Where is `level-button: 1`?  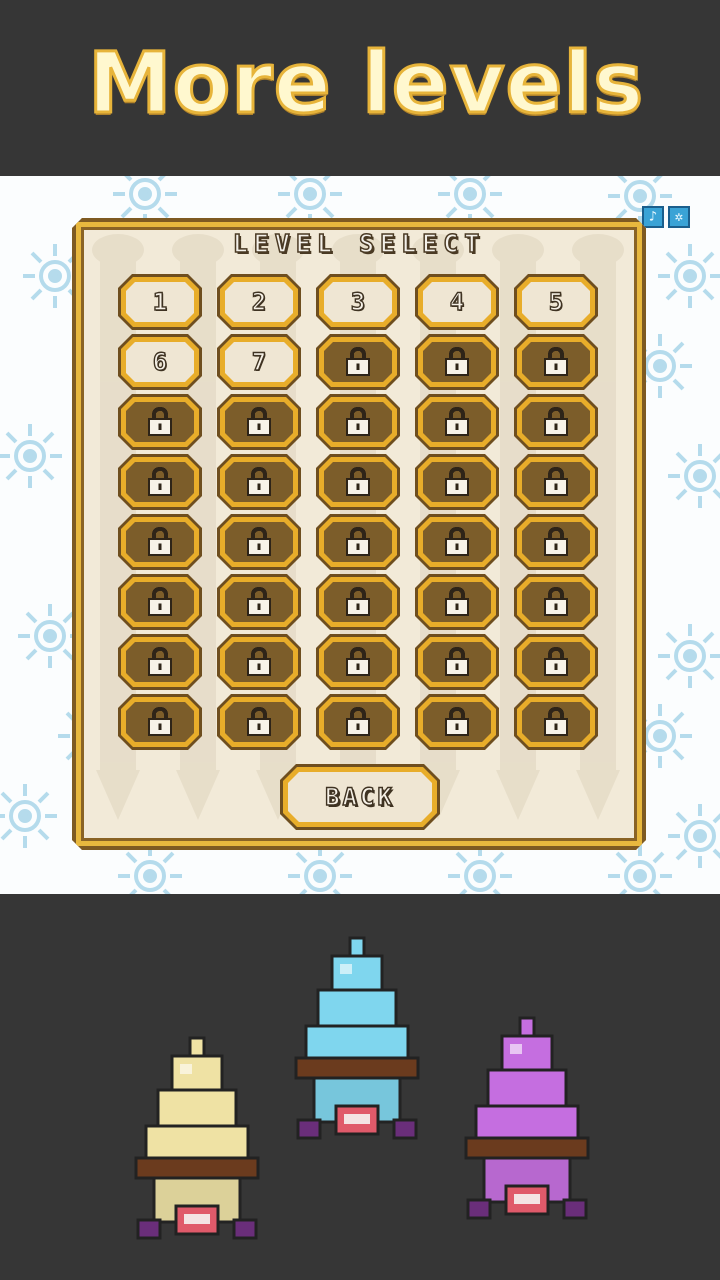 level-button: 1 is located at coordinates (160, 302).